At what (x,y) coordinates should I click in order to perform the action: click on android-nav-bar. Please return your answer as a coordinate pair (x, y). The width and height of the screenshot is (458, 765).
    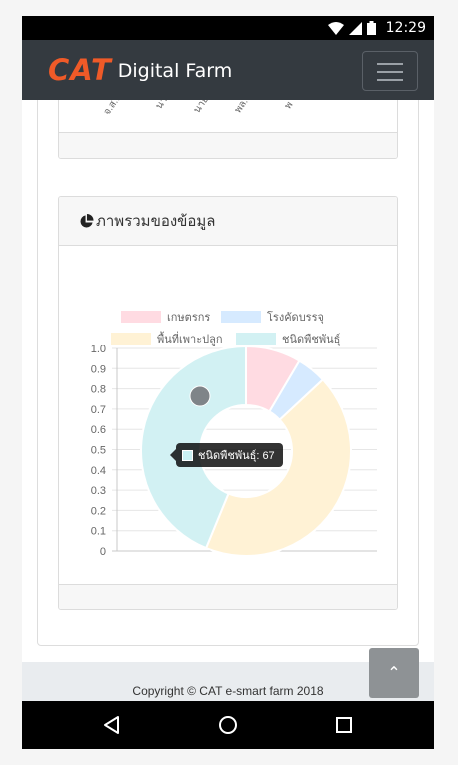
    Looking at the image, I should click on (228, 725).